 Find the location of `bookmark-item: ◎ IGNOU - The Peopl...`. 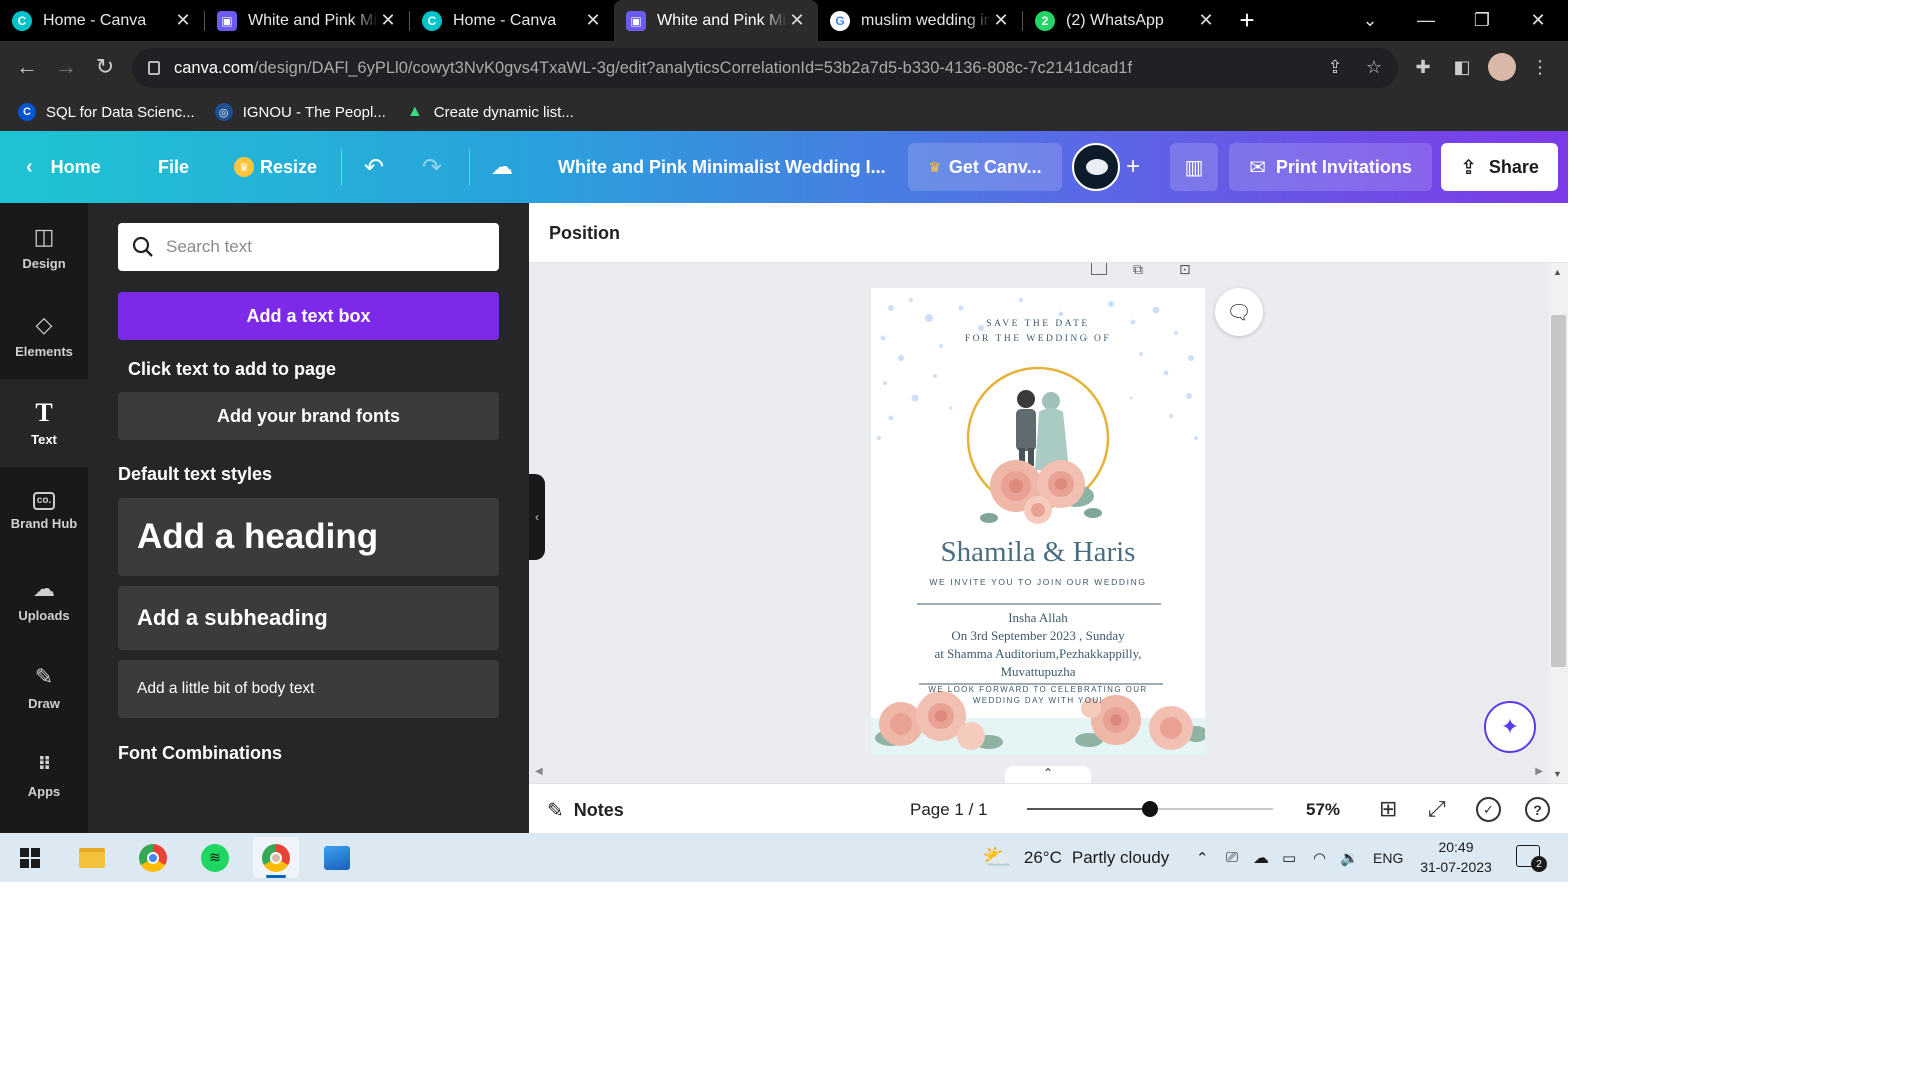

bookmark-item: ◎ IGNOU - The Peopl... is located at coordinates (300, 112).